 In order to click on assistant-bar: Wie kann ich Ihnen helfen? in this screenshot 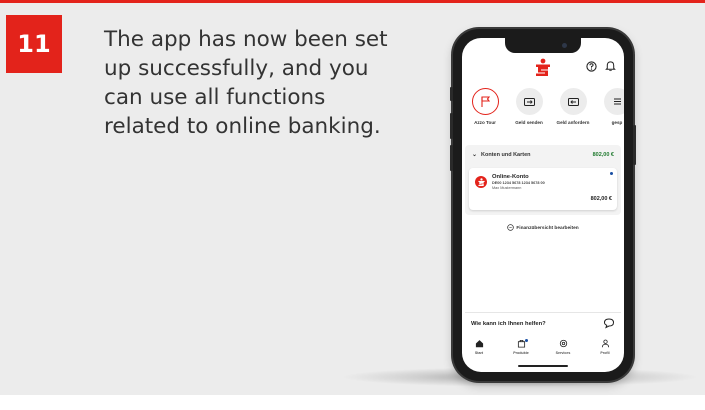, I will do `click(543, 323)`.